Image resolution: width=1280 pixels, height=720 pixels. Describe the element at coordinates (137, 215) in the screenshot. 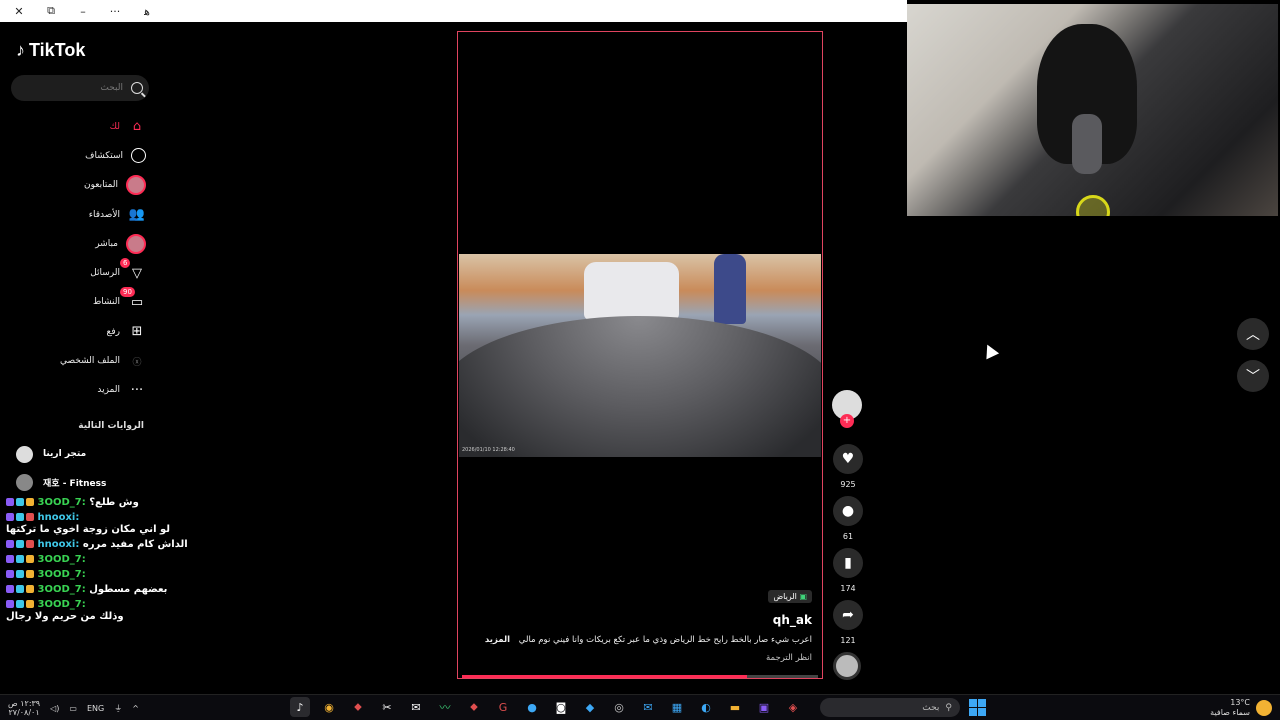

I see `friends-icon: 👥` at that location.